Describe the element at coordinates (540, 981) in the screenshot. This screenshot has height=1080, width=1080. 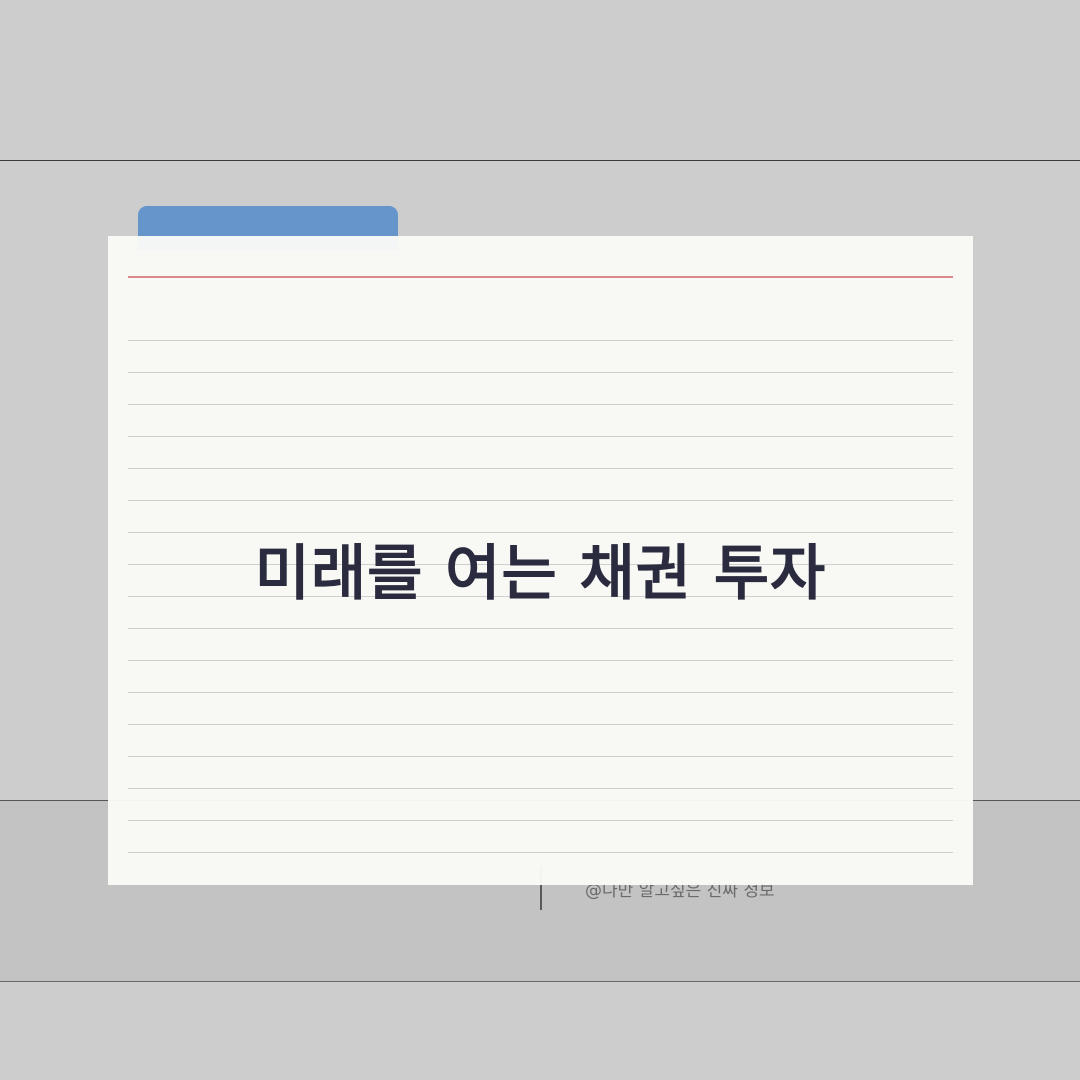
I see `bottom-divider-line` at that location.